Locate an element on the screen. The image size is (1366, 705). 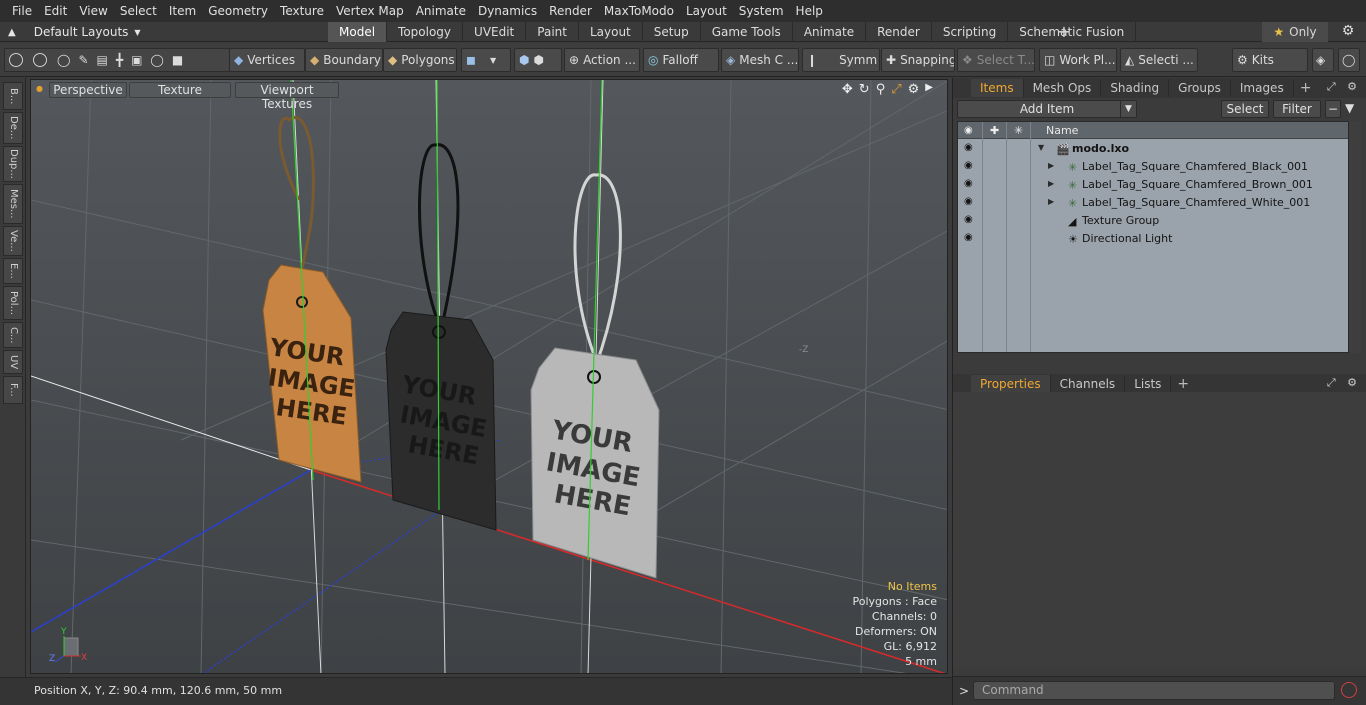
item-mode-button: ◼ ▼ is located at coordinates (486, 60).